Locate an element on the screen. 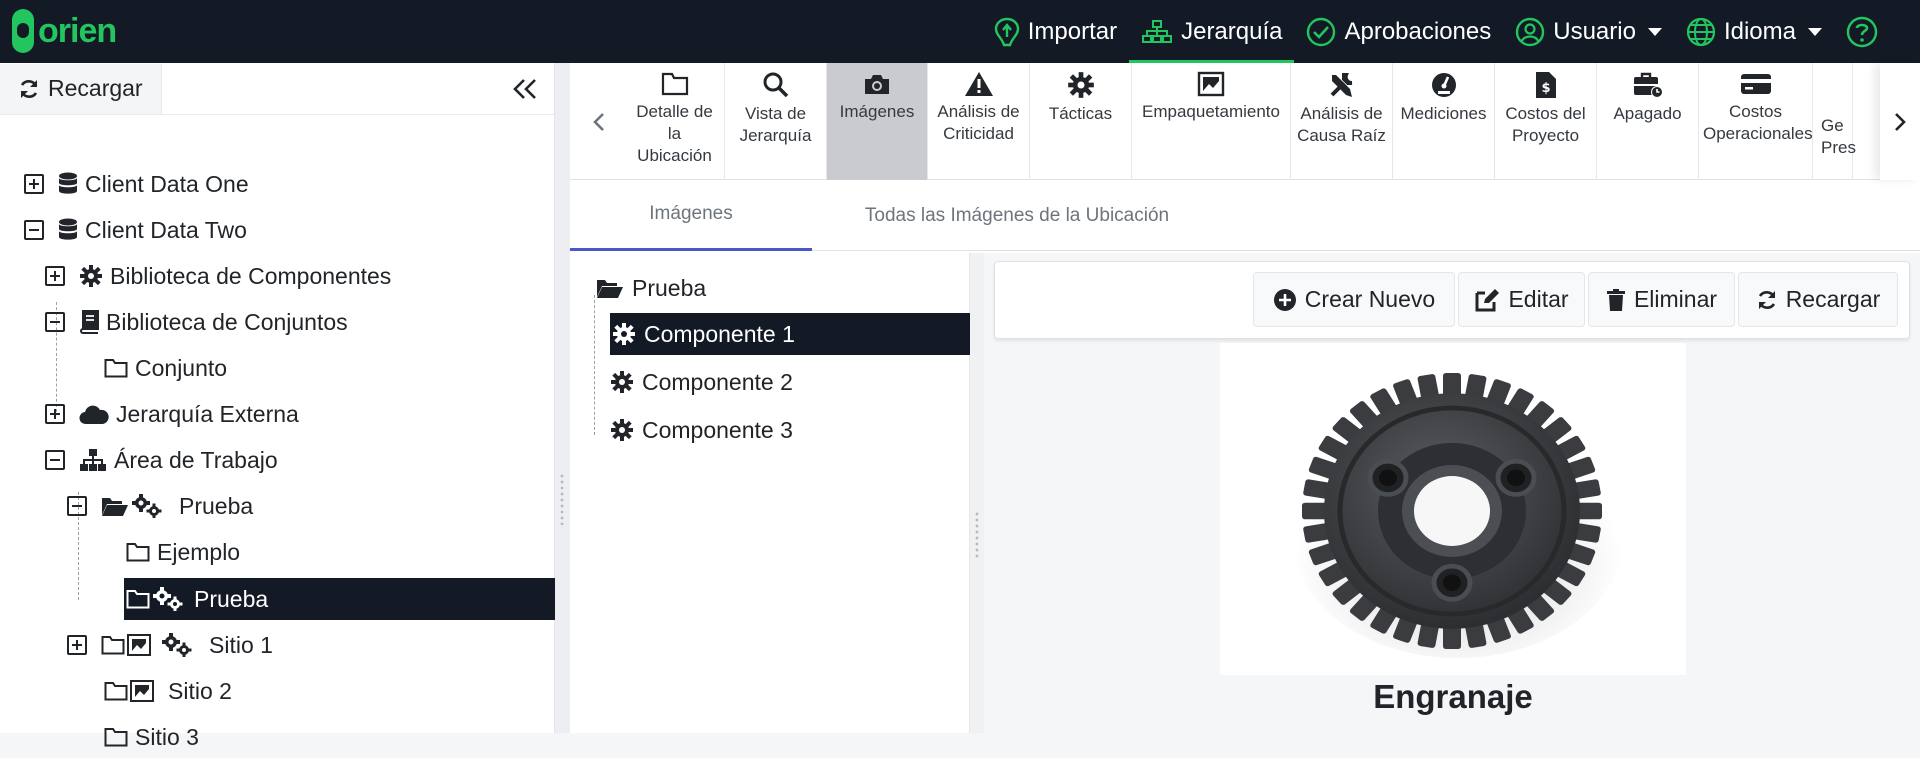 The image size is (1920, 758). tree-node-label: Área de Trabajo is located at coordinates (196, 459).